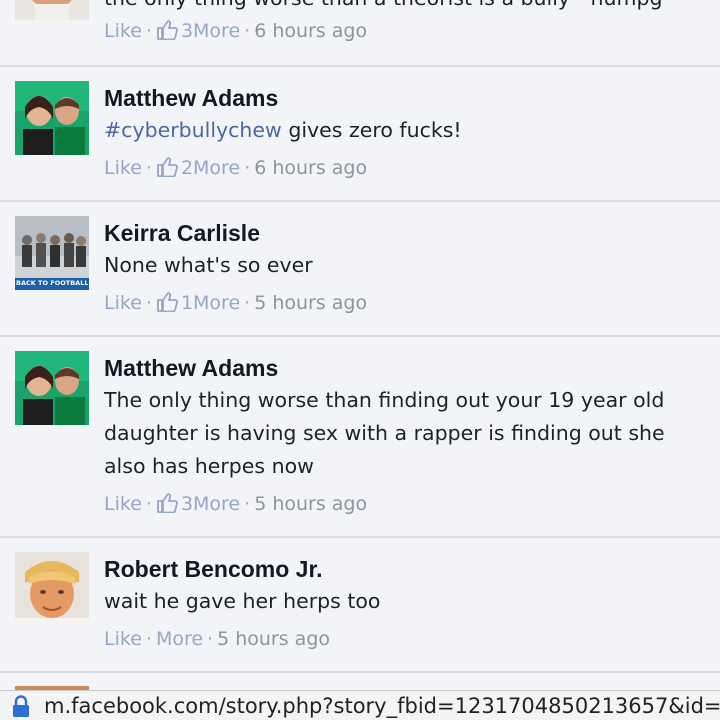 The image size is (720, 720). What do you see at coordinates (52, 283) in the screenshot?
I see `avatar-caption: BACK TO FOOTBALL` at bounding box center [52, 283].